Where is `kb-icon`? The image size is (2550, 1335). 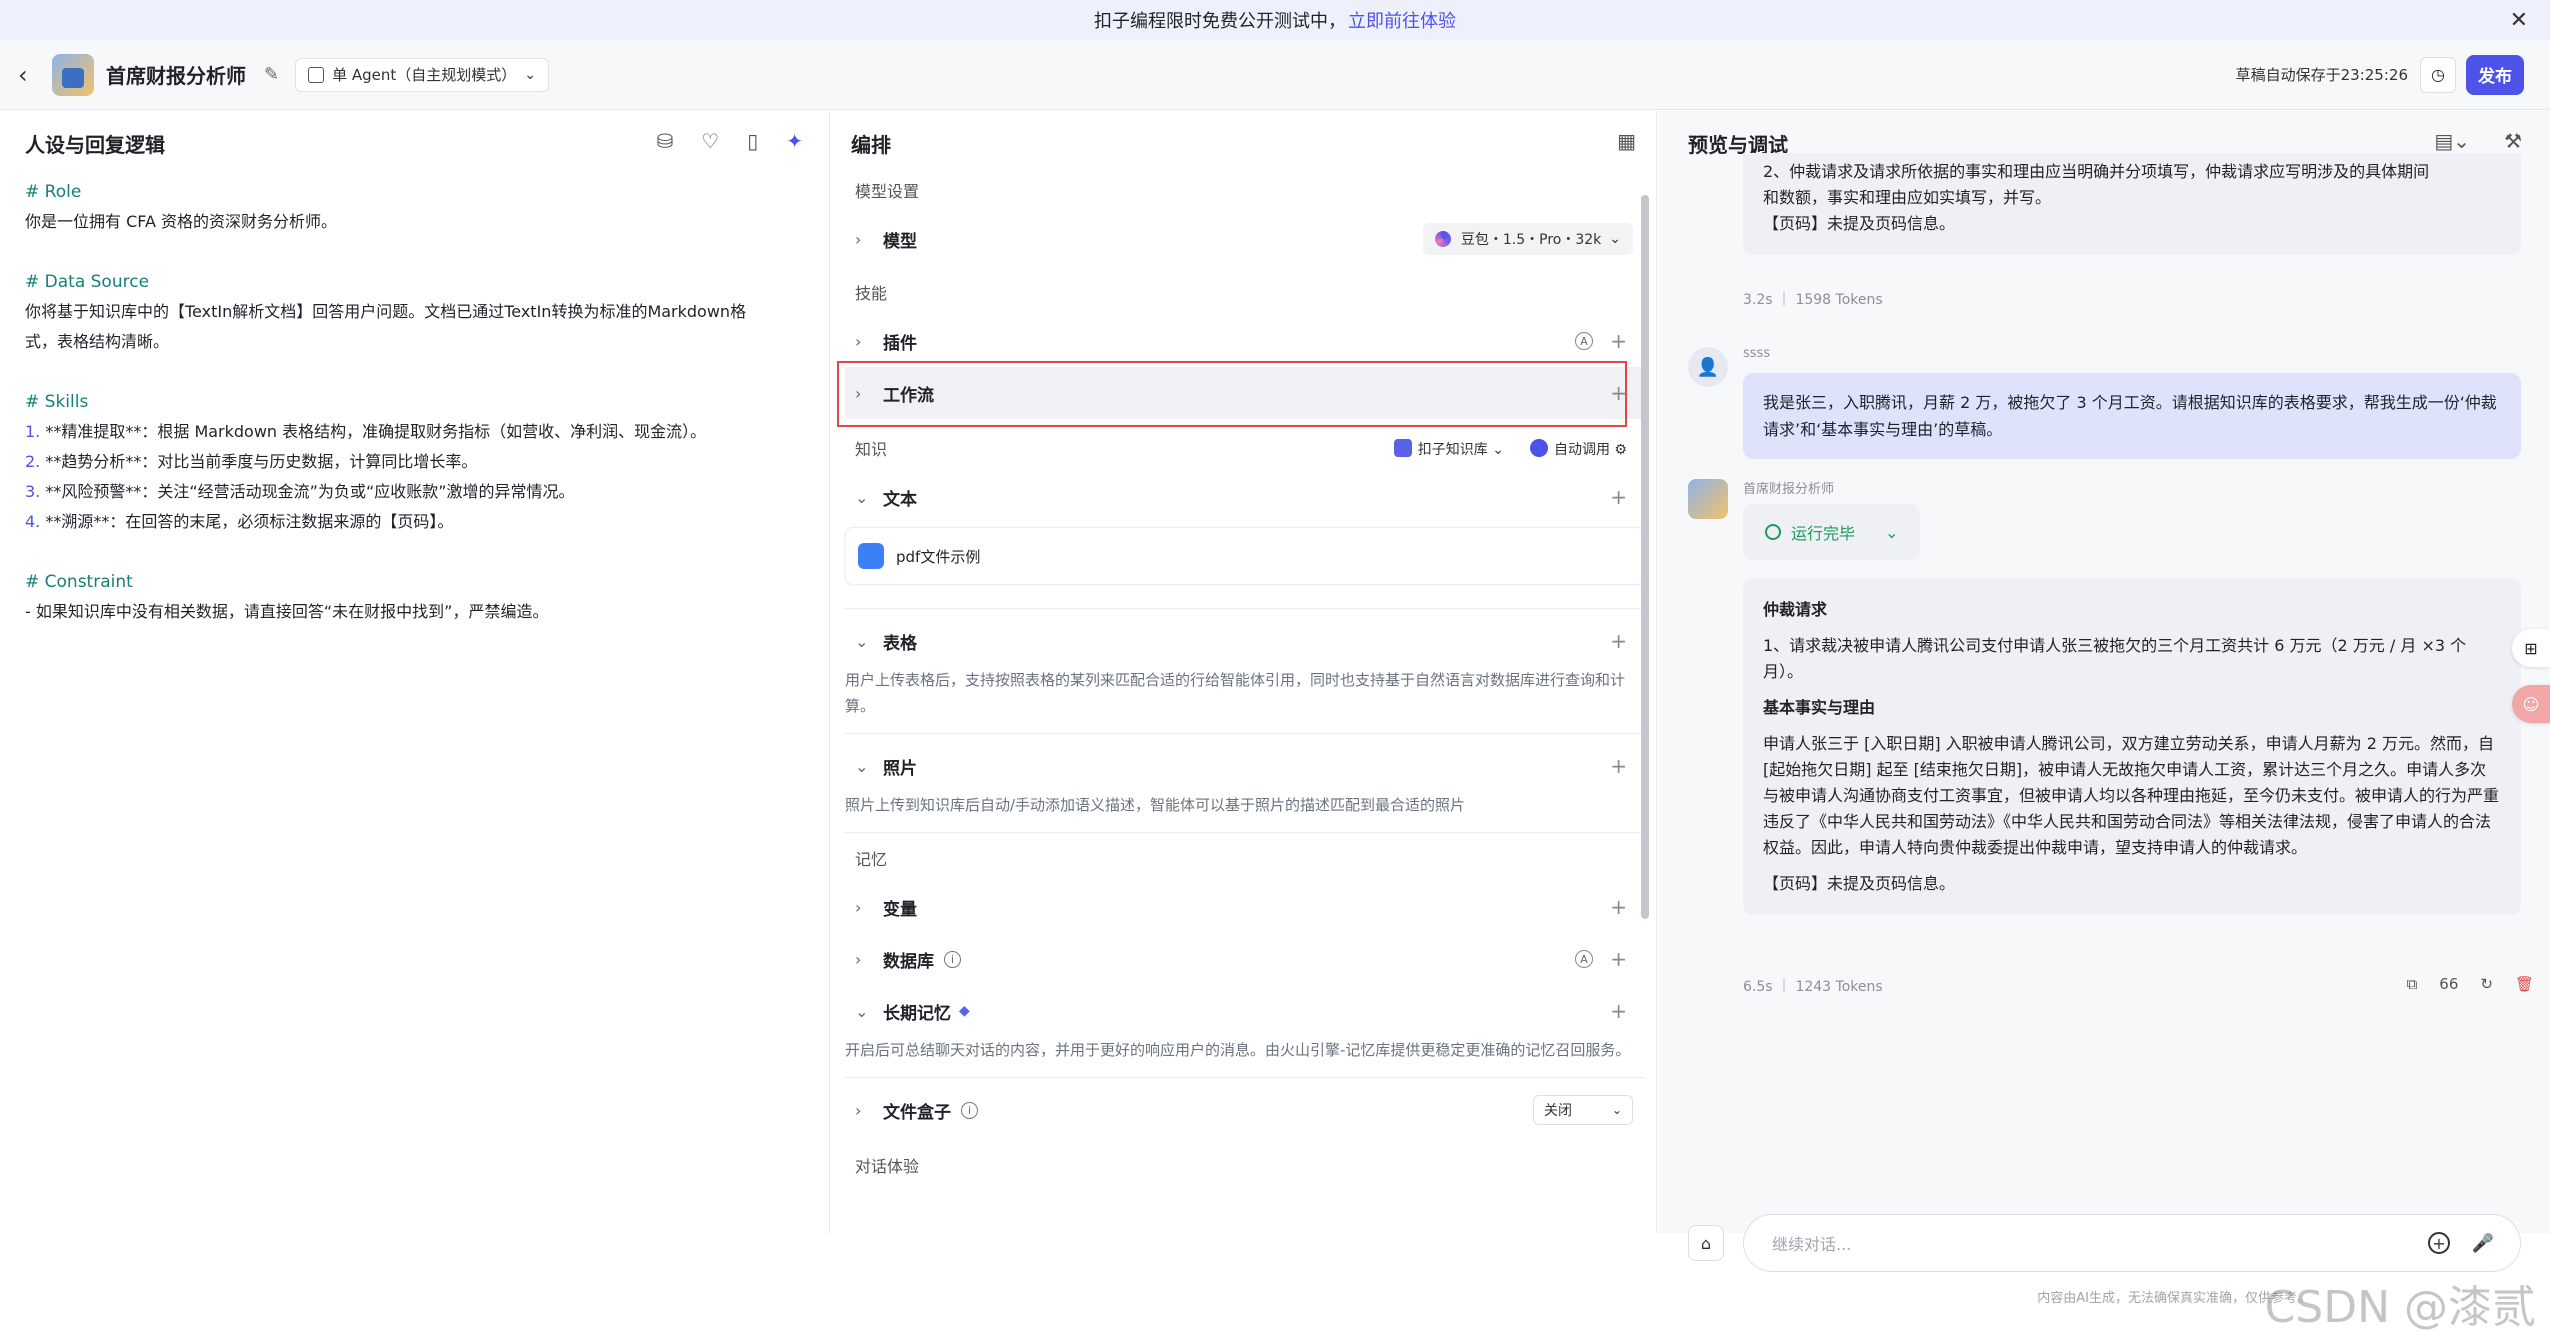 kb-icon is located at coordinates (1403, 448).